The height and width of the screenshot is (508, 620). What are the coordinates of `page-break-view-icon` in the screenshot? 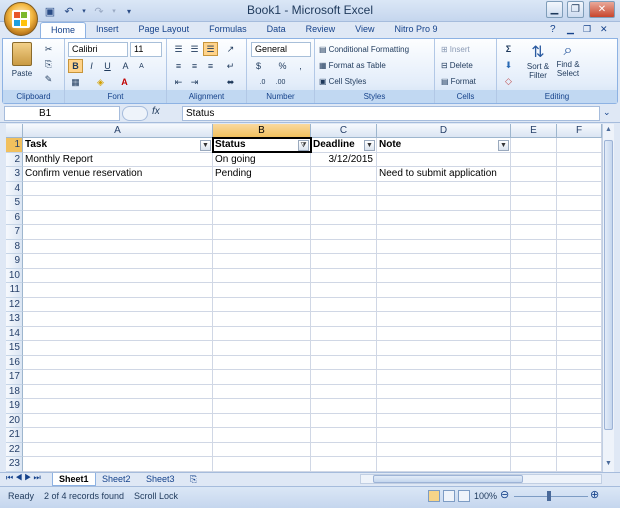 It's located at (464, 496).